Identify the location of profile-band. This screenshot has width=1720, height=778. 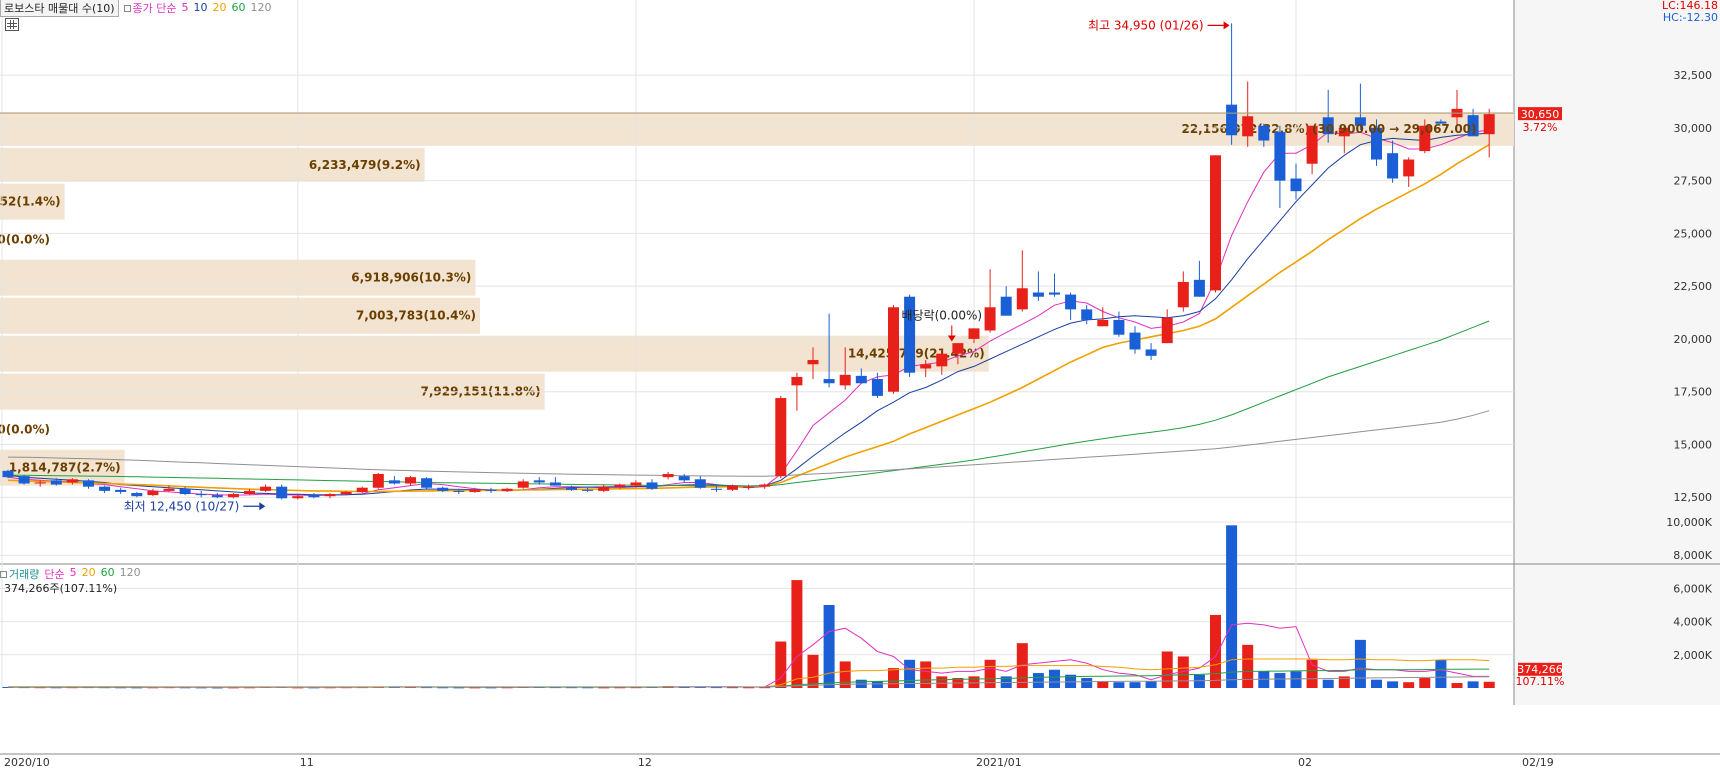
(494, 353).